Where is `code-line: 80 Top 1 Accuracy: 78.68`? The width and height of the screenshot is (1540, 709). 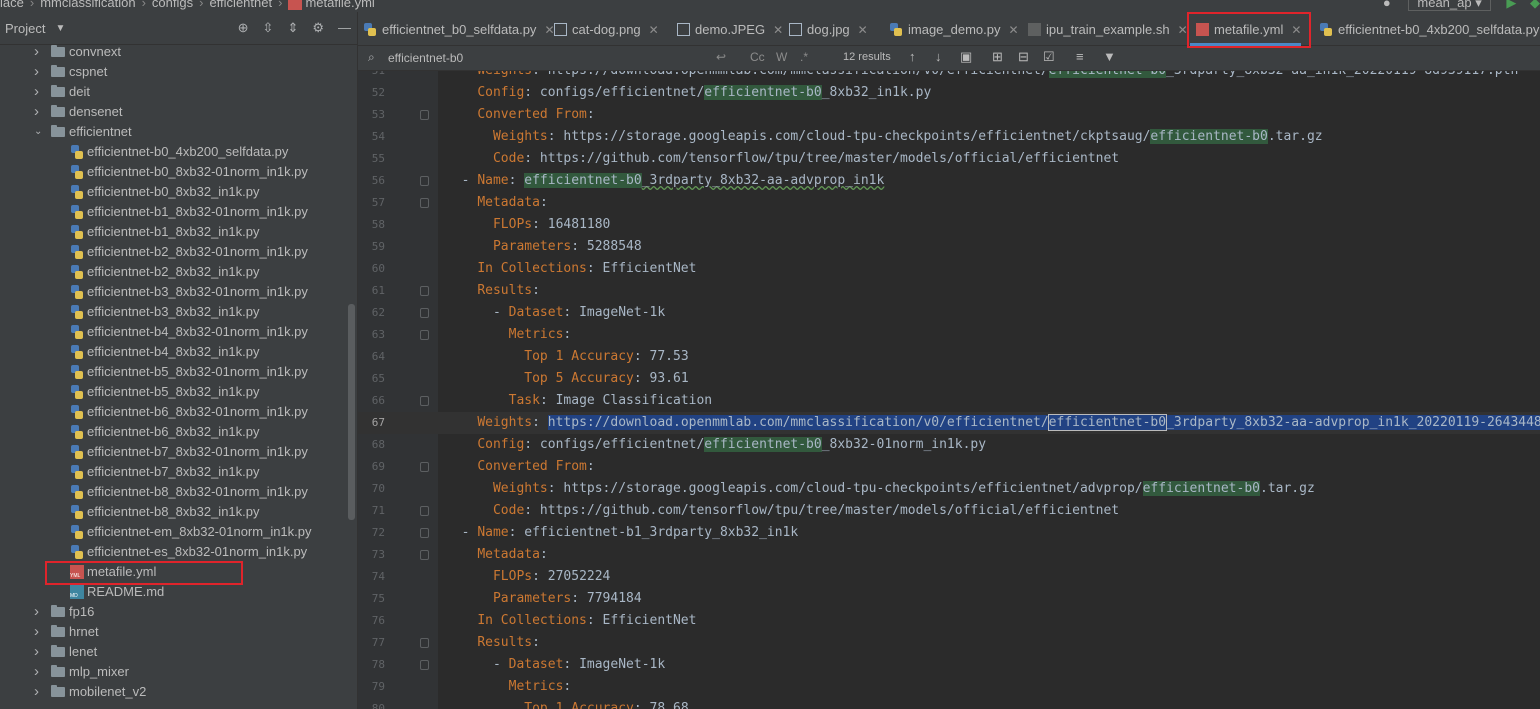 code-line: 80 Top 1 Accuracy: 78.68 is located at coordinates (949, 703).